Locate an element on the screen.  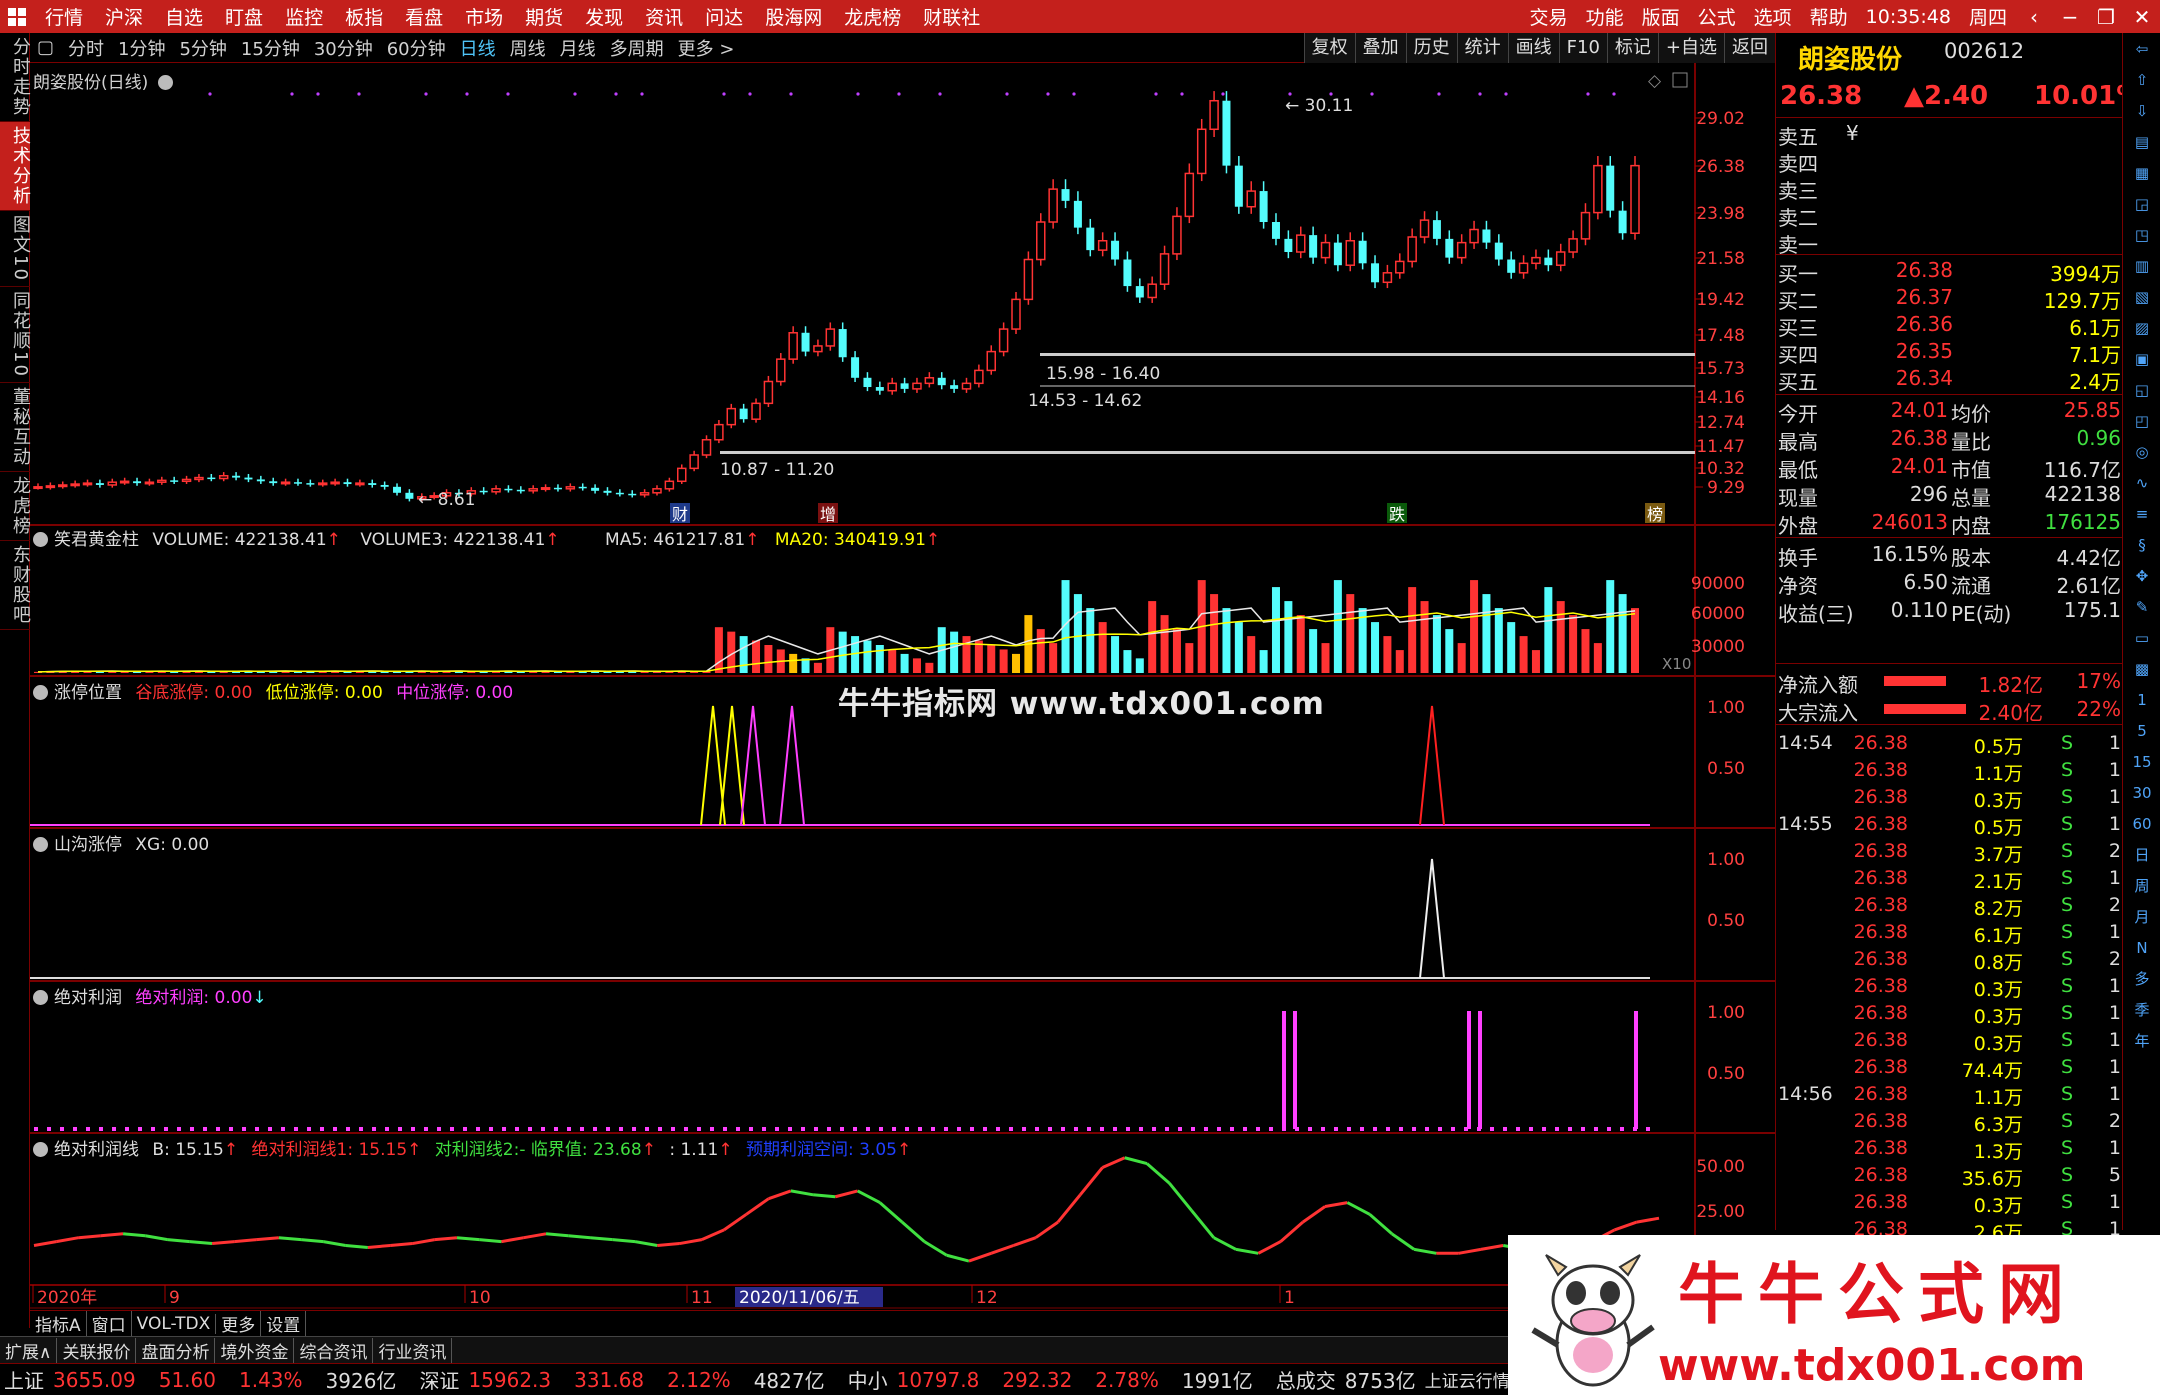
chart-tool-button: 画线 is located at coordinates (1533, 48).